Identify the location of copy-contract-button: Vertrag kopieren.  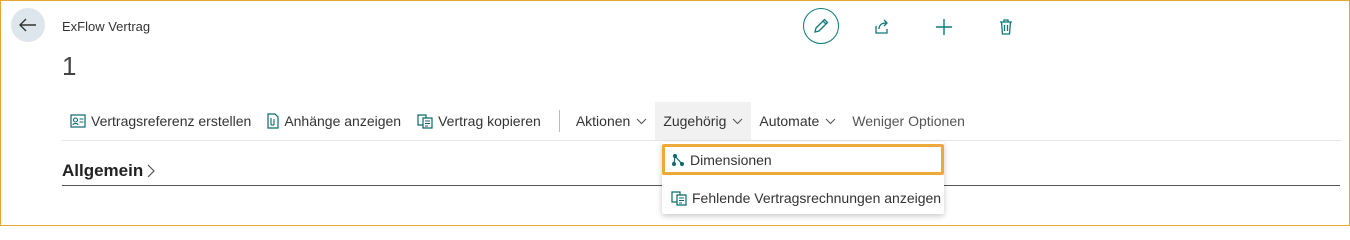
(479, 121).